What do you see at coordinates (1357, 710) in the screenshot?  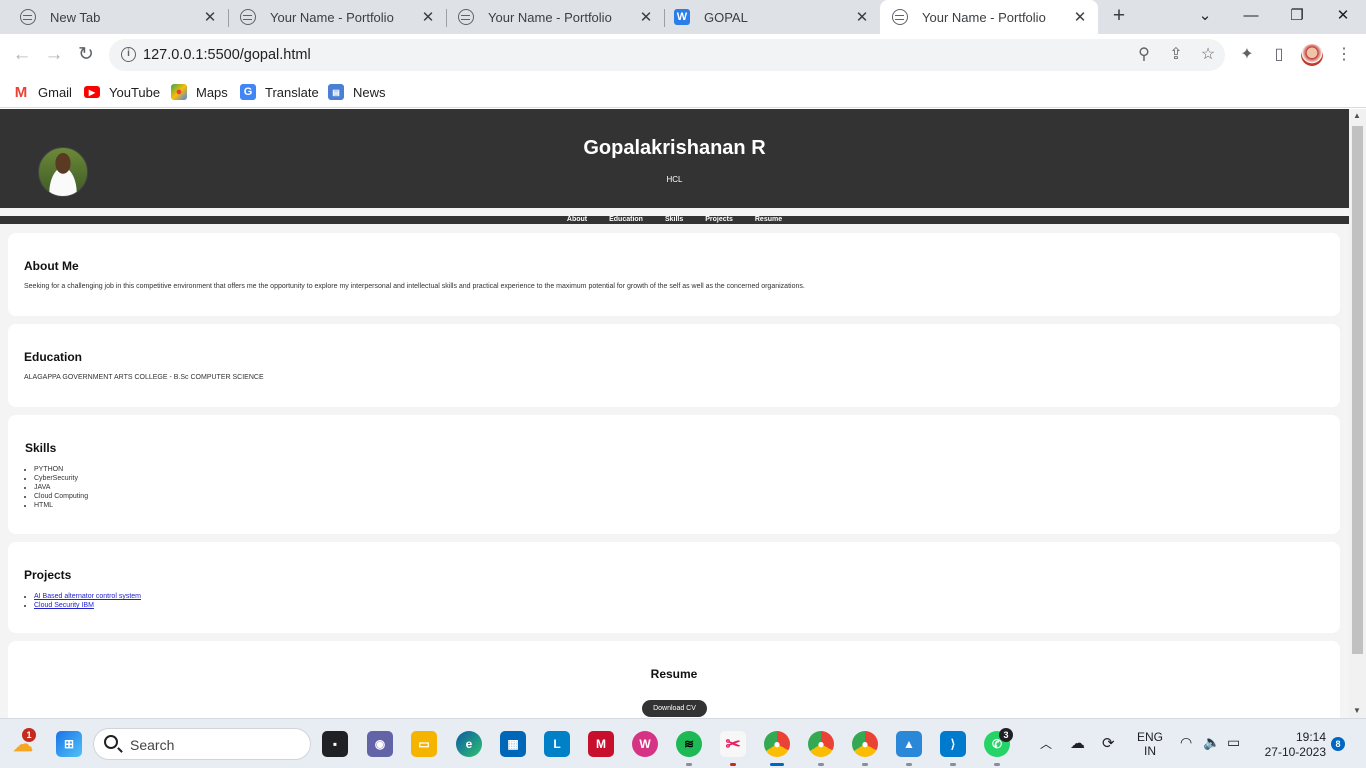 I see `scroll-down-icon: ▼` at bounding box center [1357, 710].